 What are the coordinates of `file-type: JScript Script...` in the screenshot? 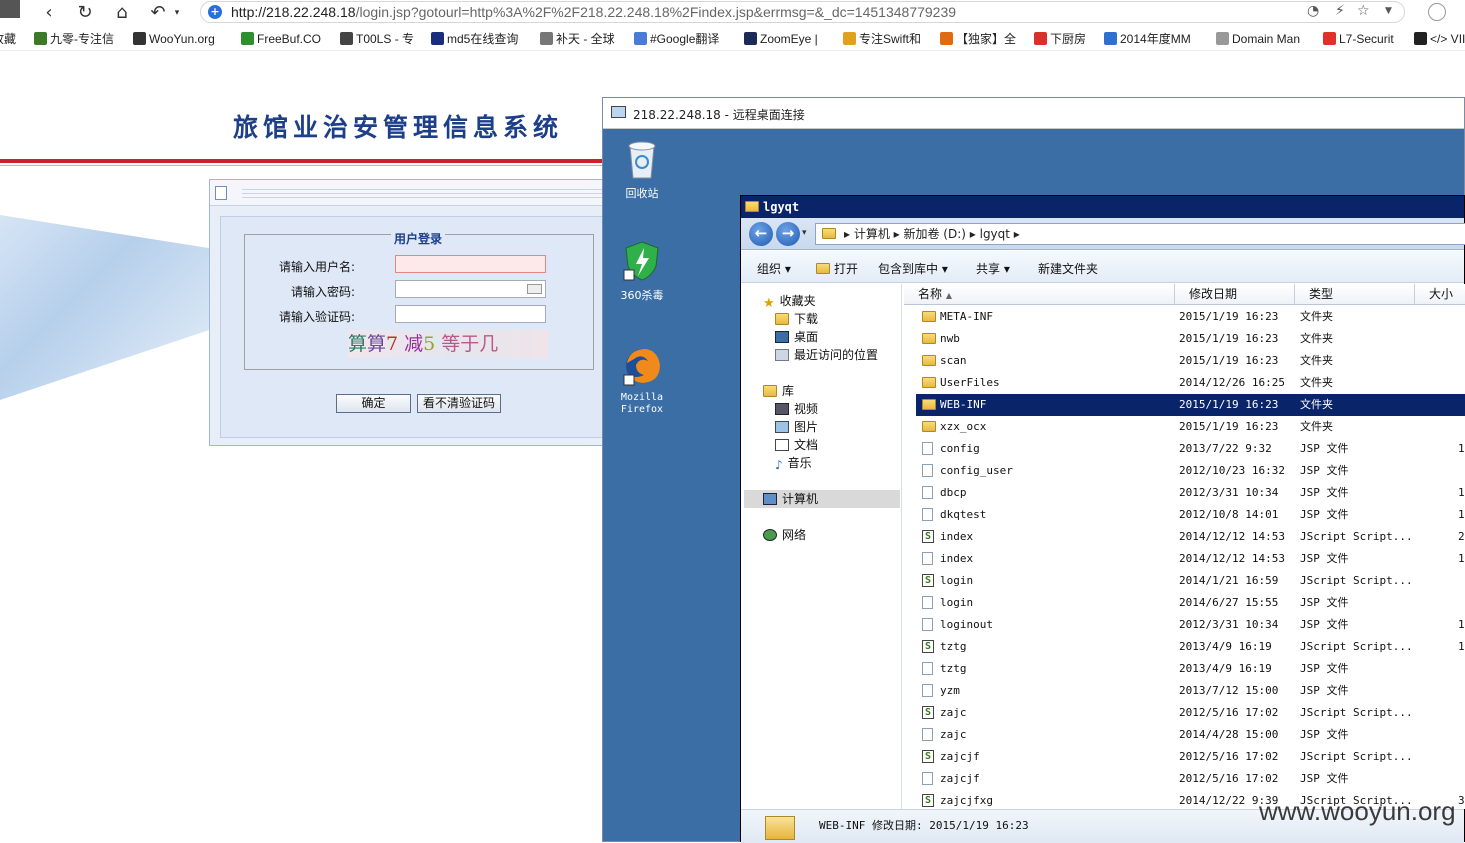 It's located at (1356, 536).